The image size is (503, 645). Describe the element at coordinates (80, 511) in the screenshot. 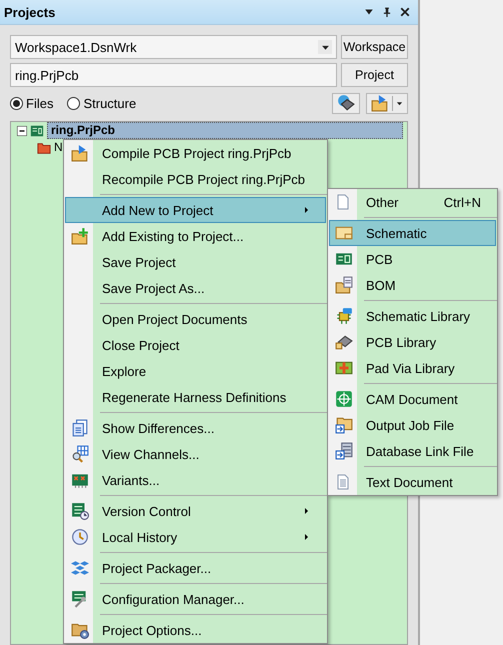

I see `board-clock-icon` at that location.